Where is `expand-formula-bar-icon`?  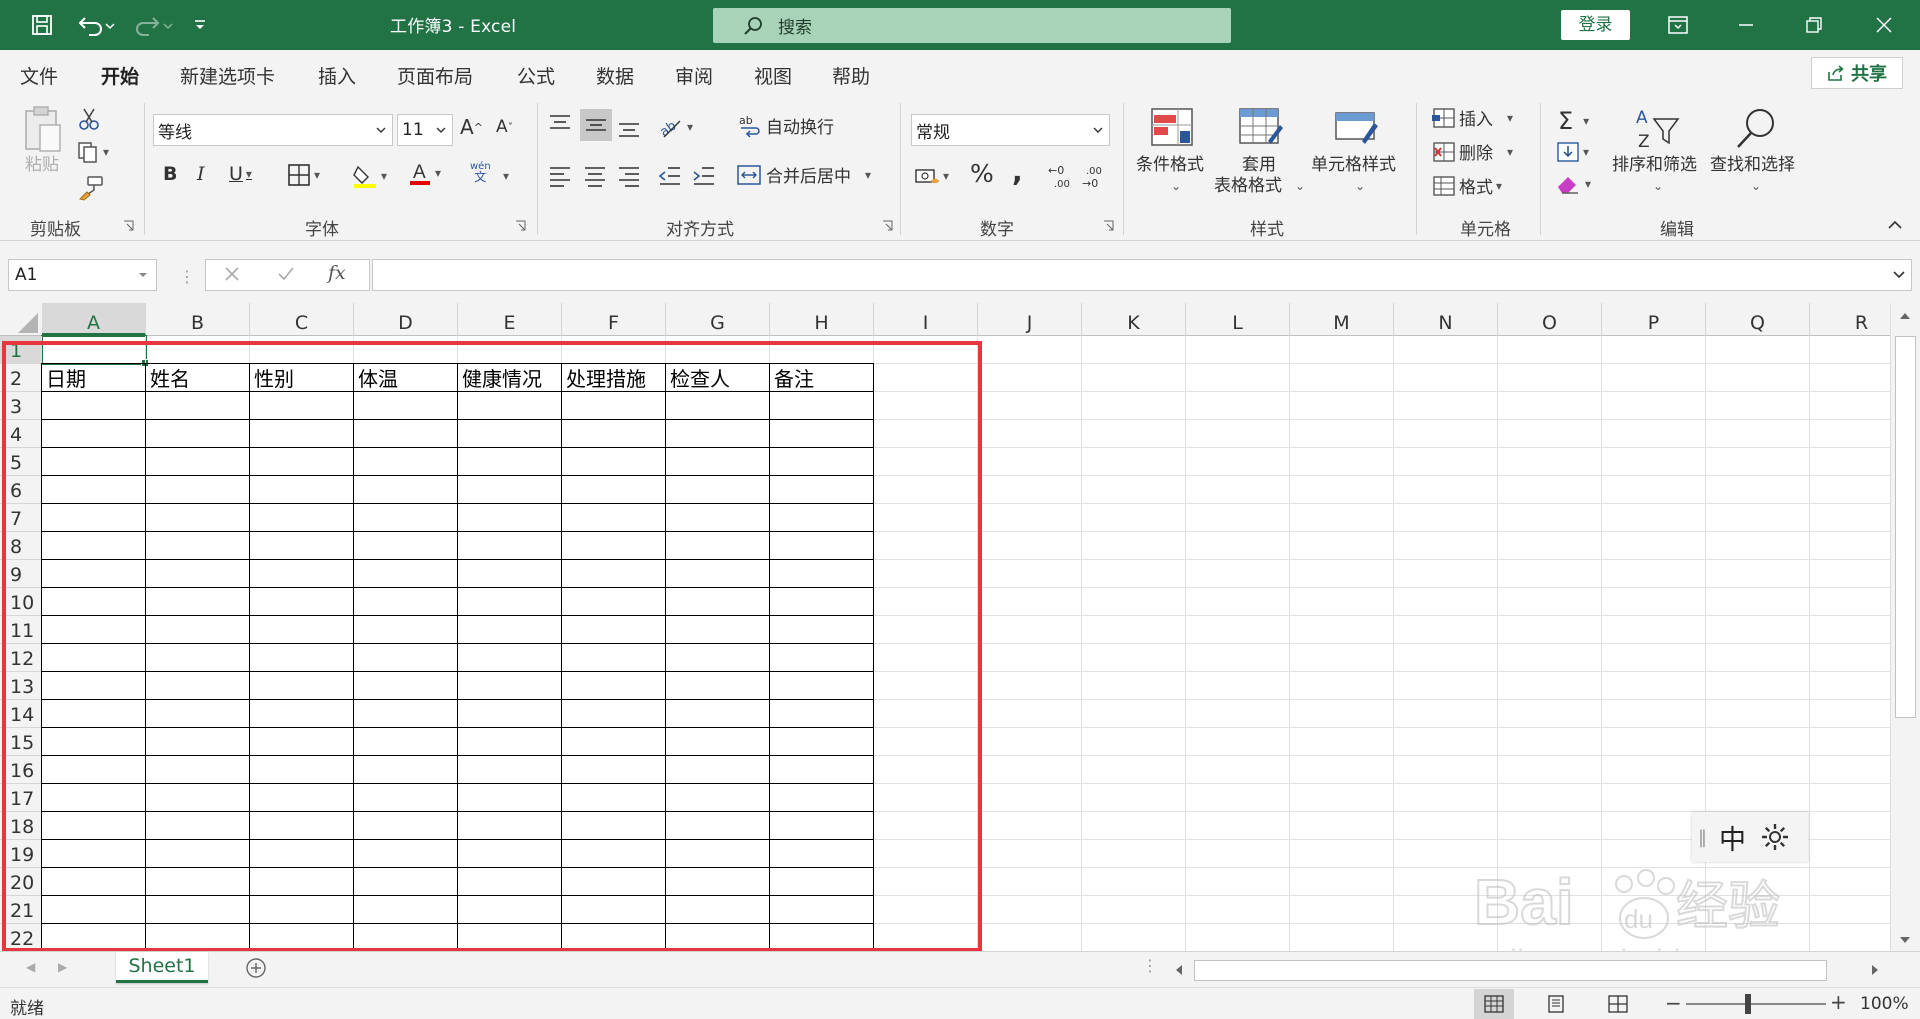
expand-formula-bar-icon is located at coordinates (1899, 275).